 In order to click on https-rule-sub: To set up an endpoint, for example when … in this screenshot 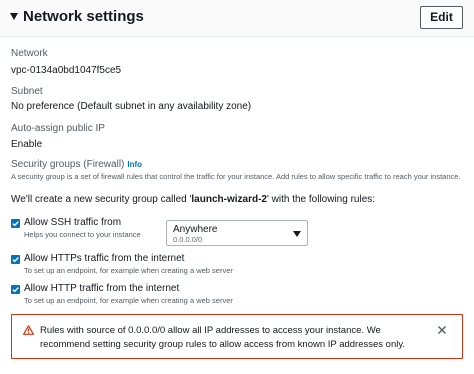, I will do `click(128, 270)`.